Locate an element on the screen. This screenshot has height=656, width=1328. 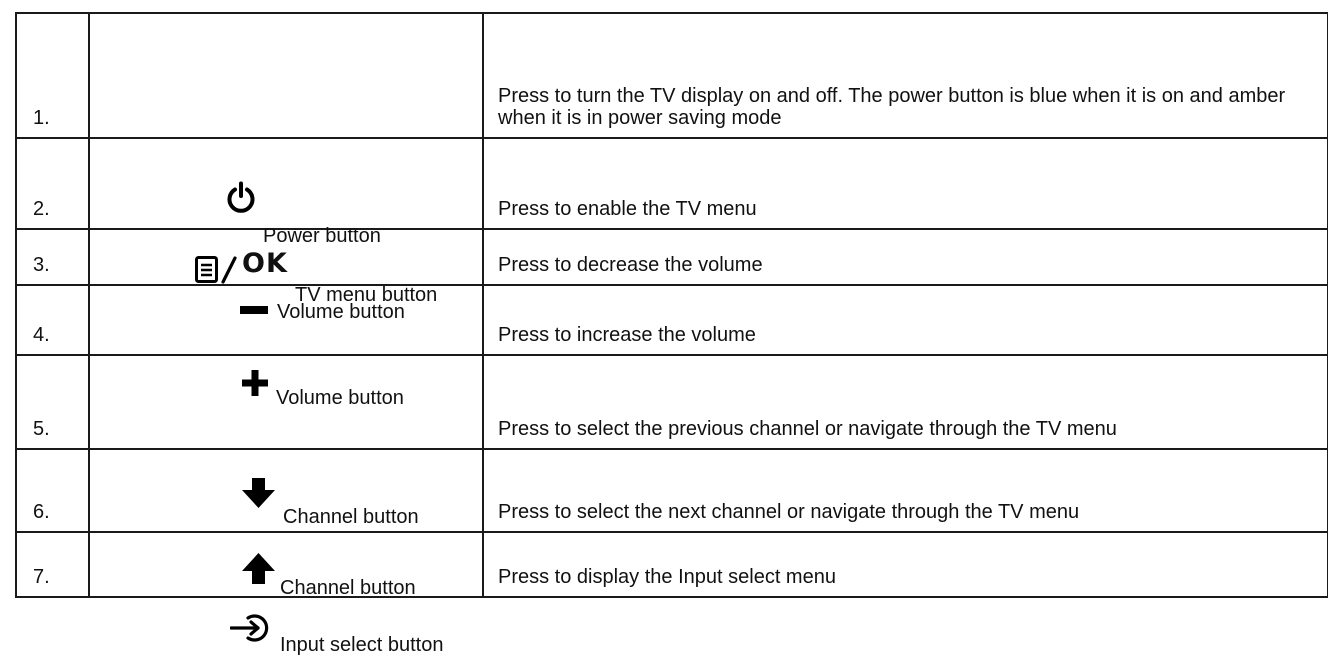
row-number: 6. is located at coordinates (52, 490).